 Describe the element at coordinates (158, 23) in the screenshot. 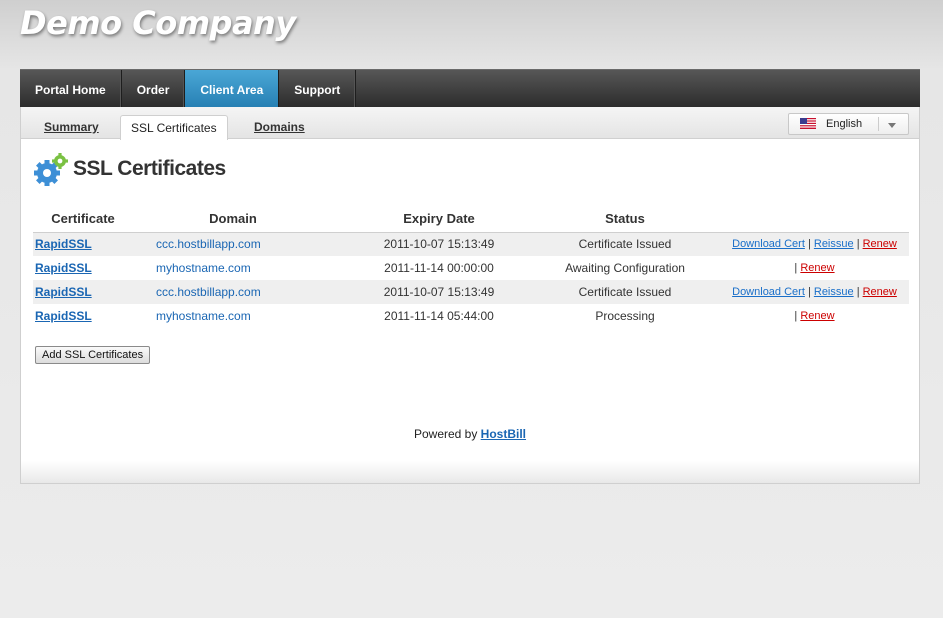

I see `brand-logo: Demo Company` at that location.